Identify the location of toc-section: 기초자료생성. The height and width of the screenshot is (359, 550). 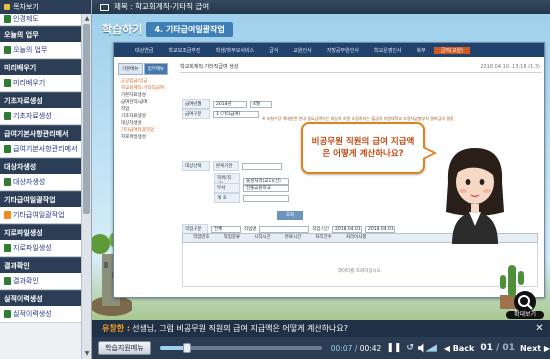
(41, 100).